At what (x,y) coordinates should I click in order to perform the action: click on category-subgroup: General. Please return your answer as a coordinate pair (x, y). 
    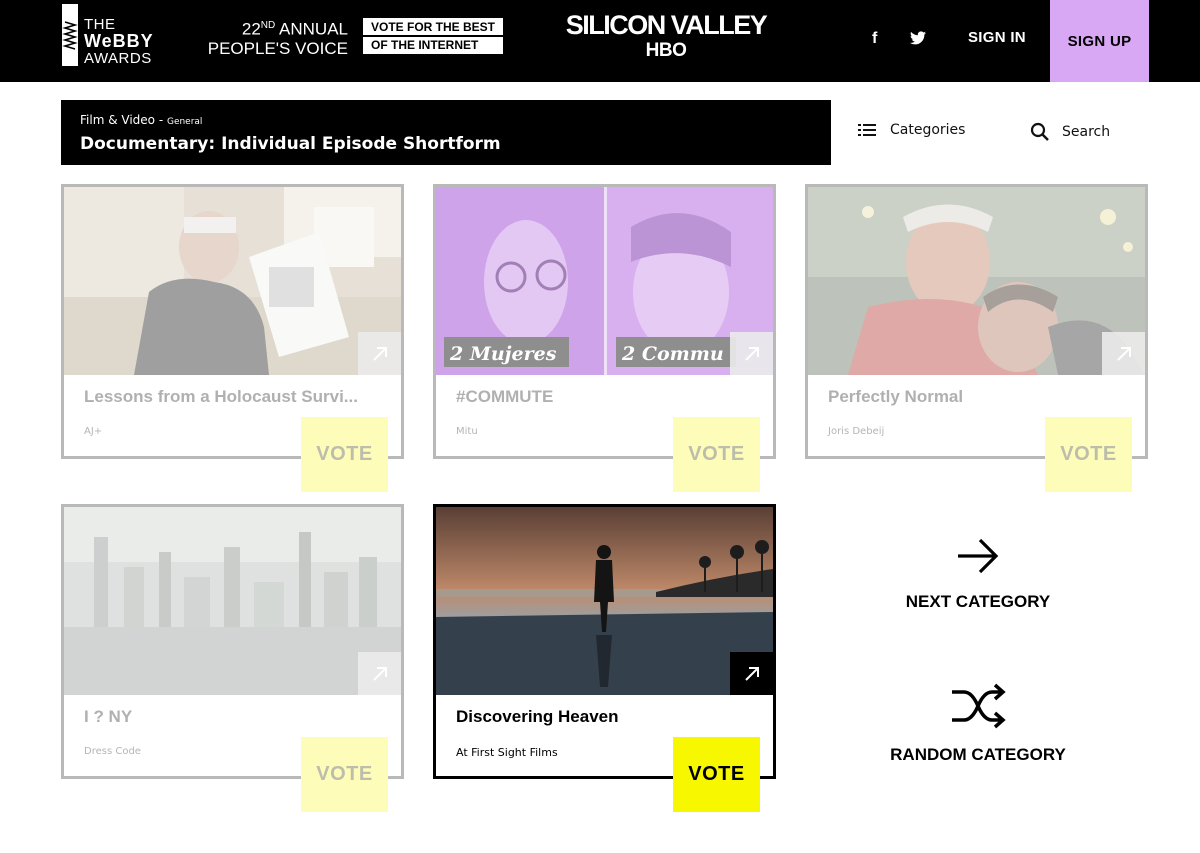
    Looking at the image, I should click on (184, 122).